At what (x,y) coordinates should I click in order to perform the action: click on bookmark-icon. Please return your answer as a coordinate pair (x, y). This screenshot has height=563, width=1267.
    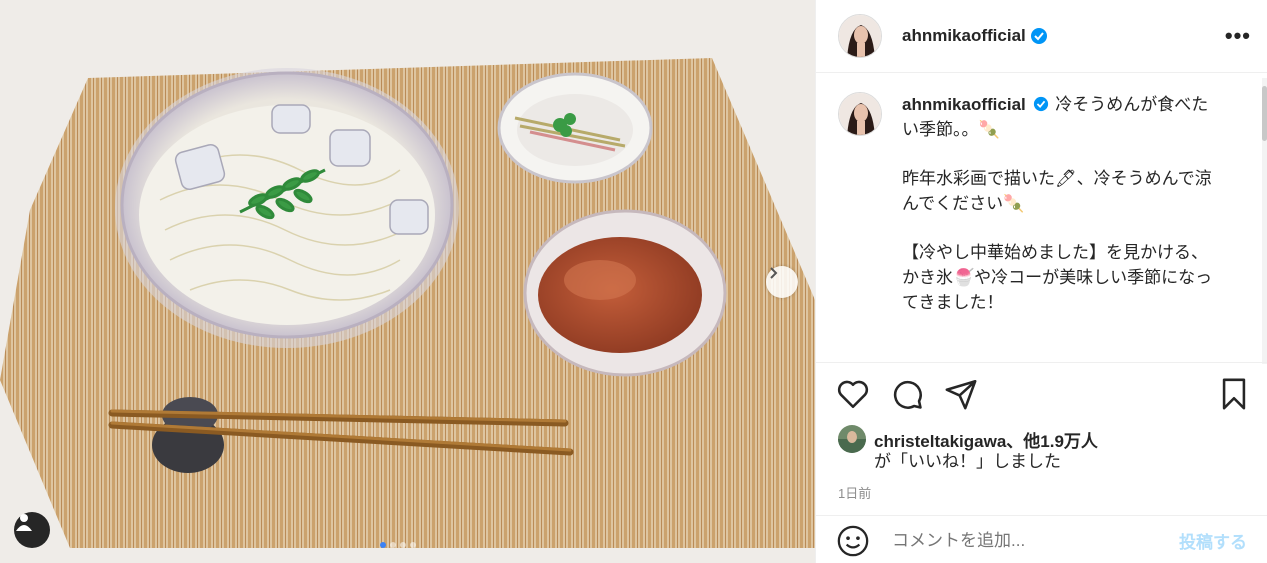
    Looking at the image, I should click on (1234, 394).